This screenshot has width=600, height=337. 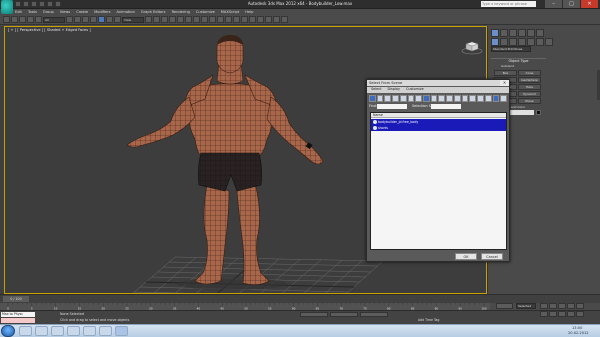 I want to click on pyramid-button: Pyramid, so click(x=529, y=94).